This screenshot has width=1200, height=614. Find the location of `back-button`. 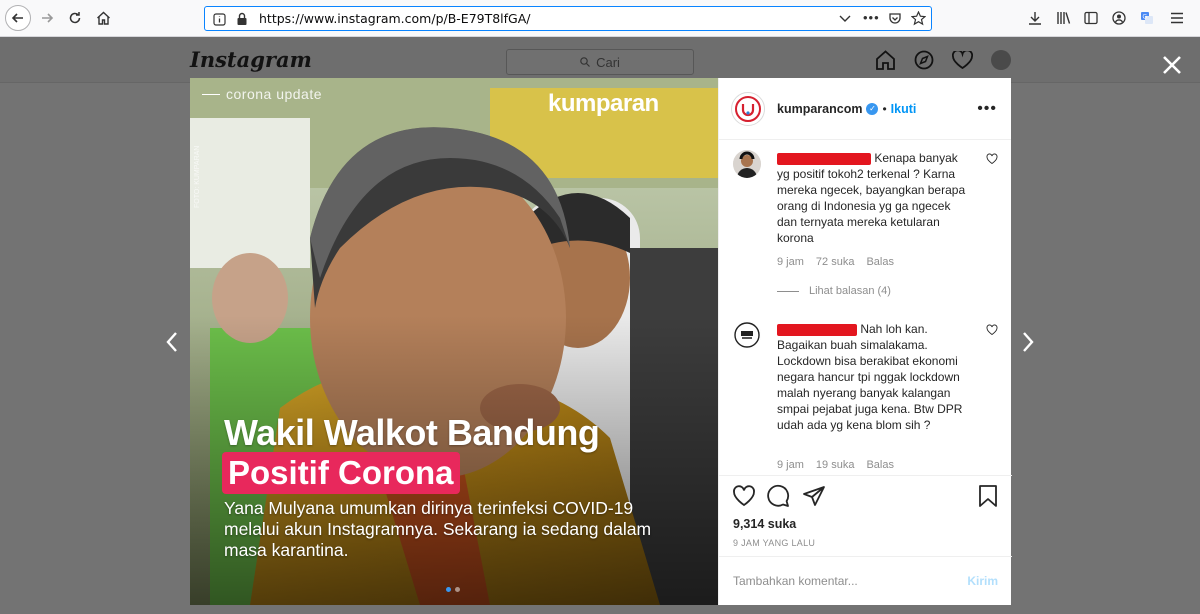

back-button is located at coordinates (18, 18).